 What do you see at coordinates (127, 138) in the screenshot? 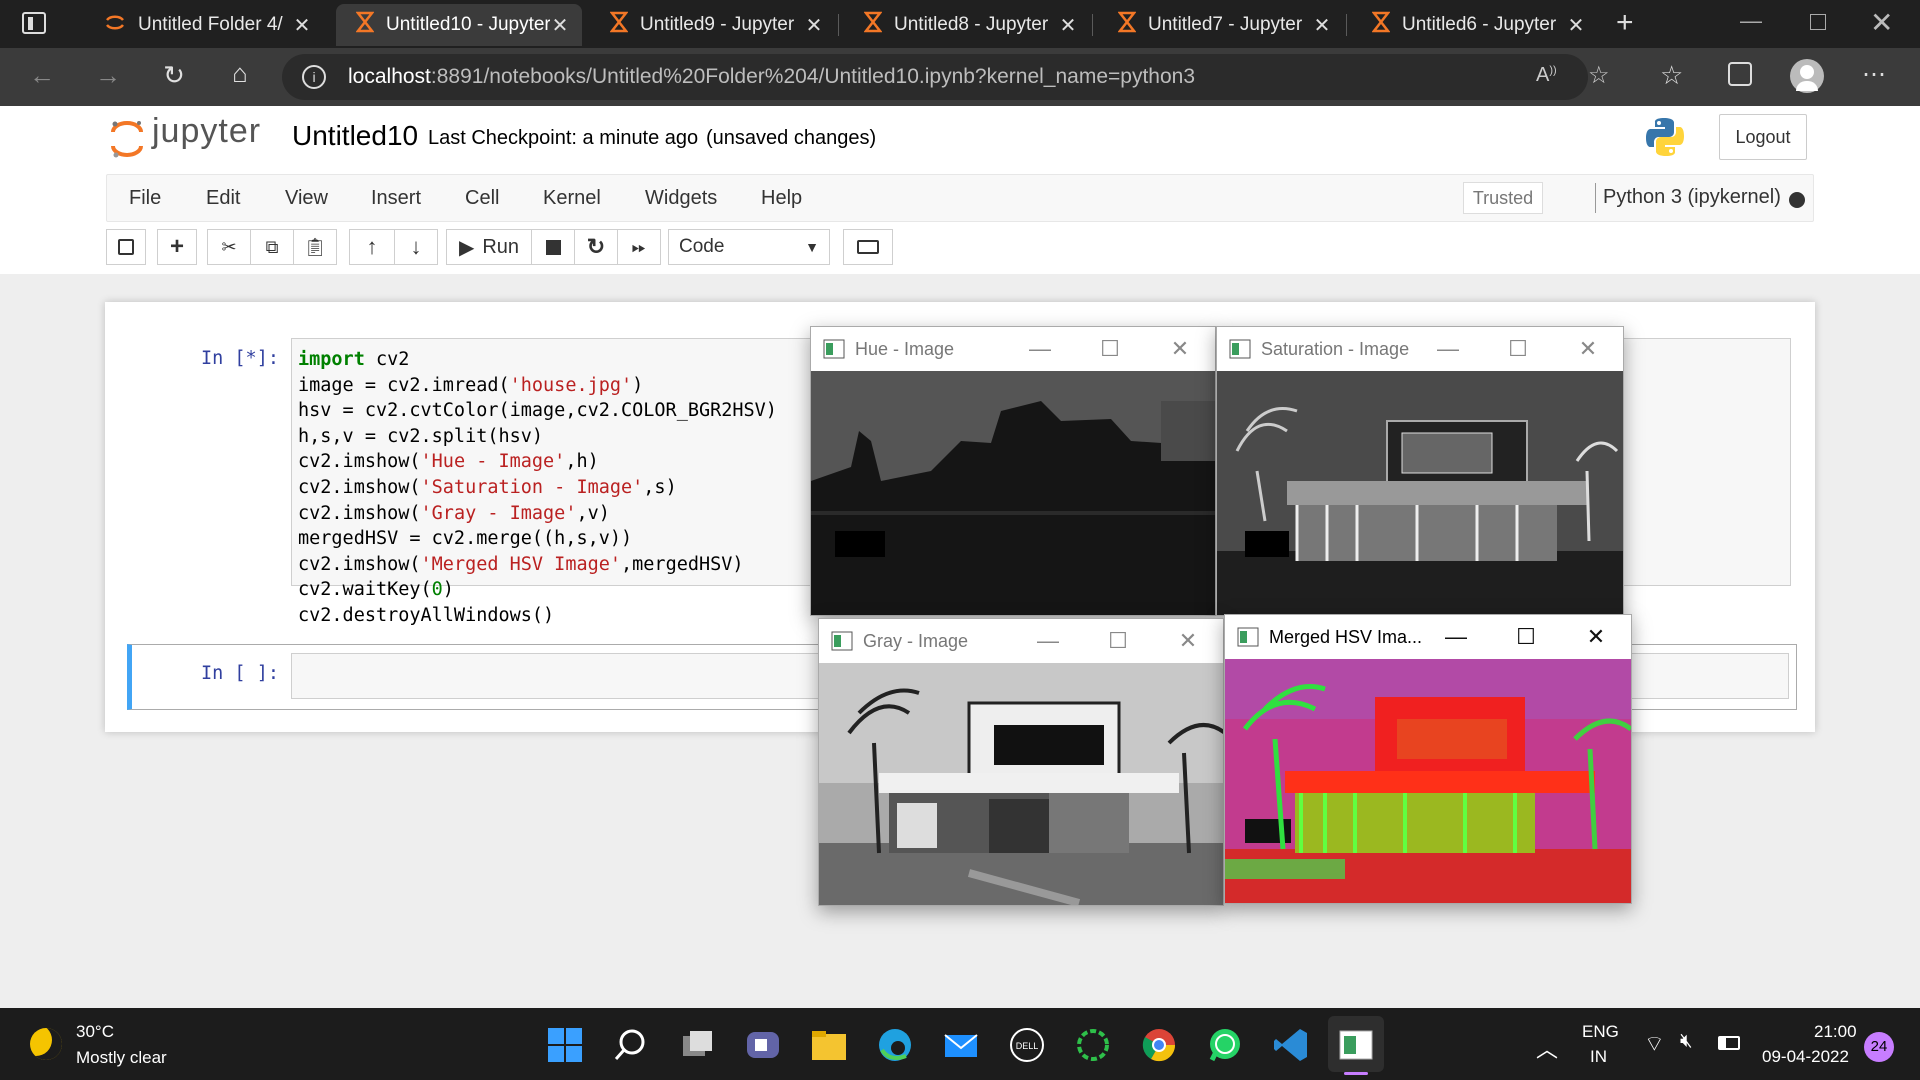
I see `jupyter-logo-icon` at bounding box center [127, 138].